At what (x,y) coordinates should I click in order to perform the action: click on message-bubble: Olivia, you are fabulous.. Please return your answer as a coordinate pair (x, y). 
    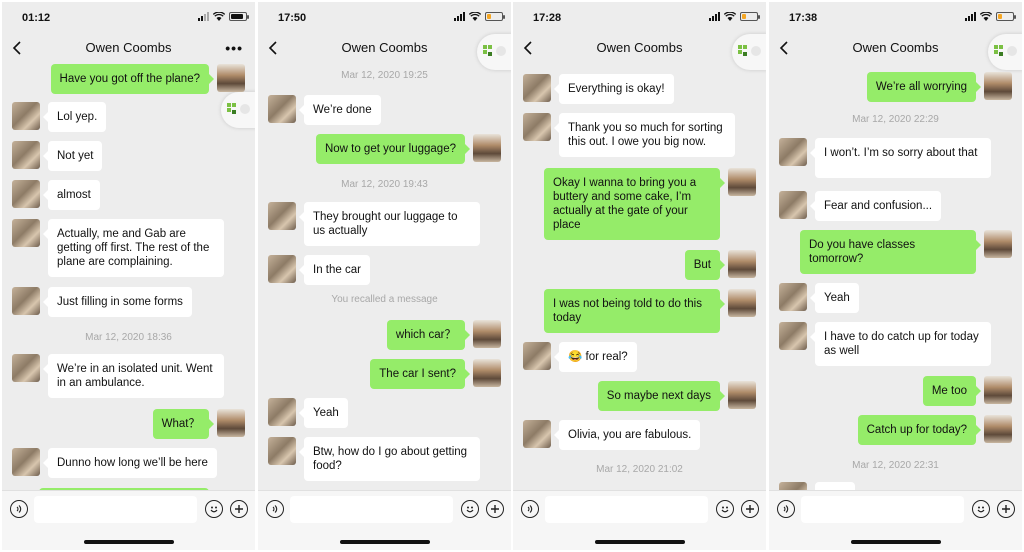
    Looking at the image, I should click on (627, 435).